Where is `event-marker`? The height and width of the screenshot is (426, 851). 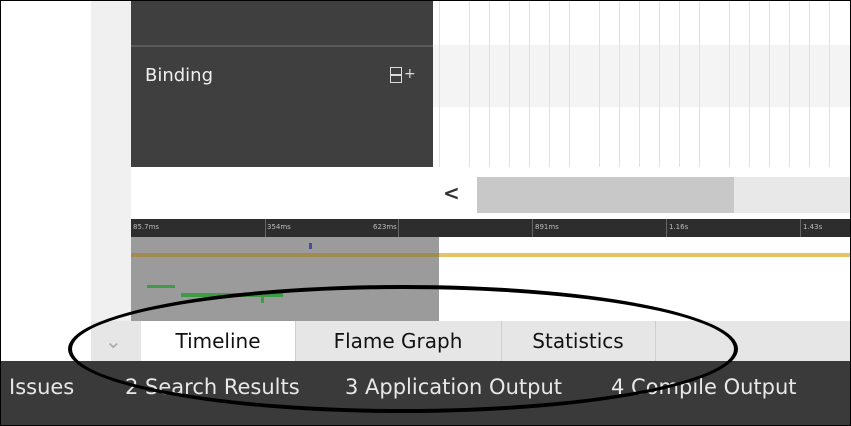 event-marker is located at coordinates (310, 246).